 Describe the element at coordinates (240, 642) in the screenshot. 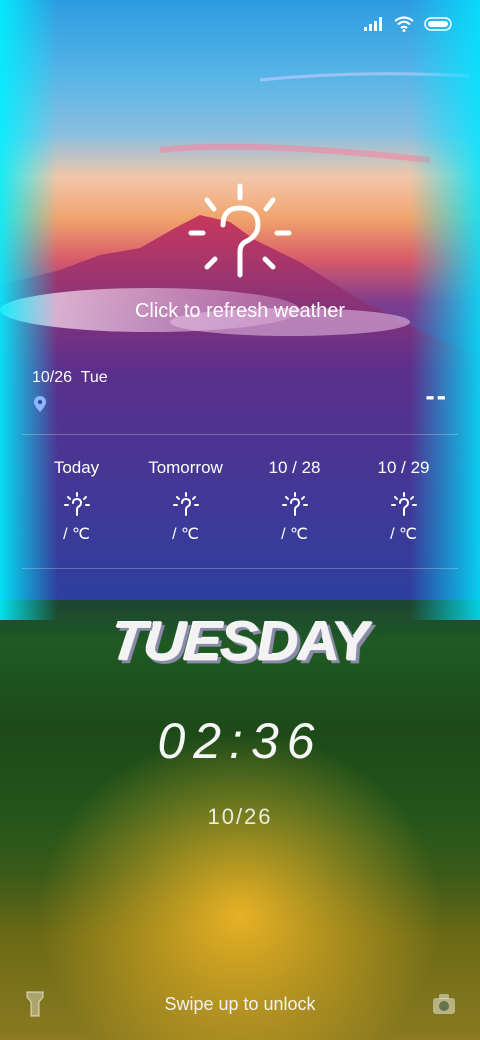

I see `weekday-title: TUESDAY` at that location.